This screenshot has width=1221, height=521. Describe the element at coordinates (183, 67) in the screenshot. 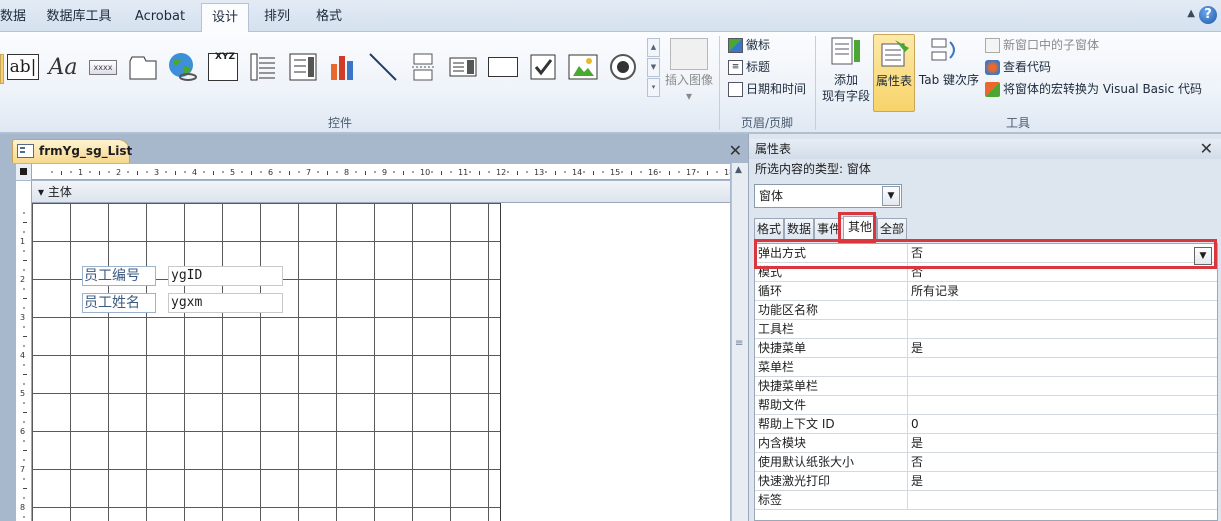

I see `hyperlink-globe-icon` at that location.